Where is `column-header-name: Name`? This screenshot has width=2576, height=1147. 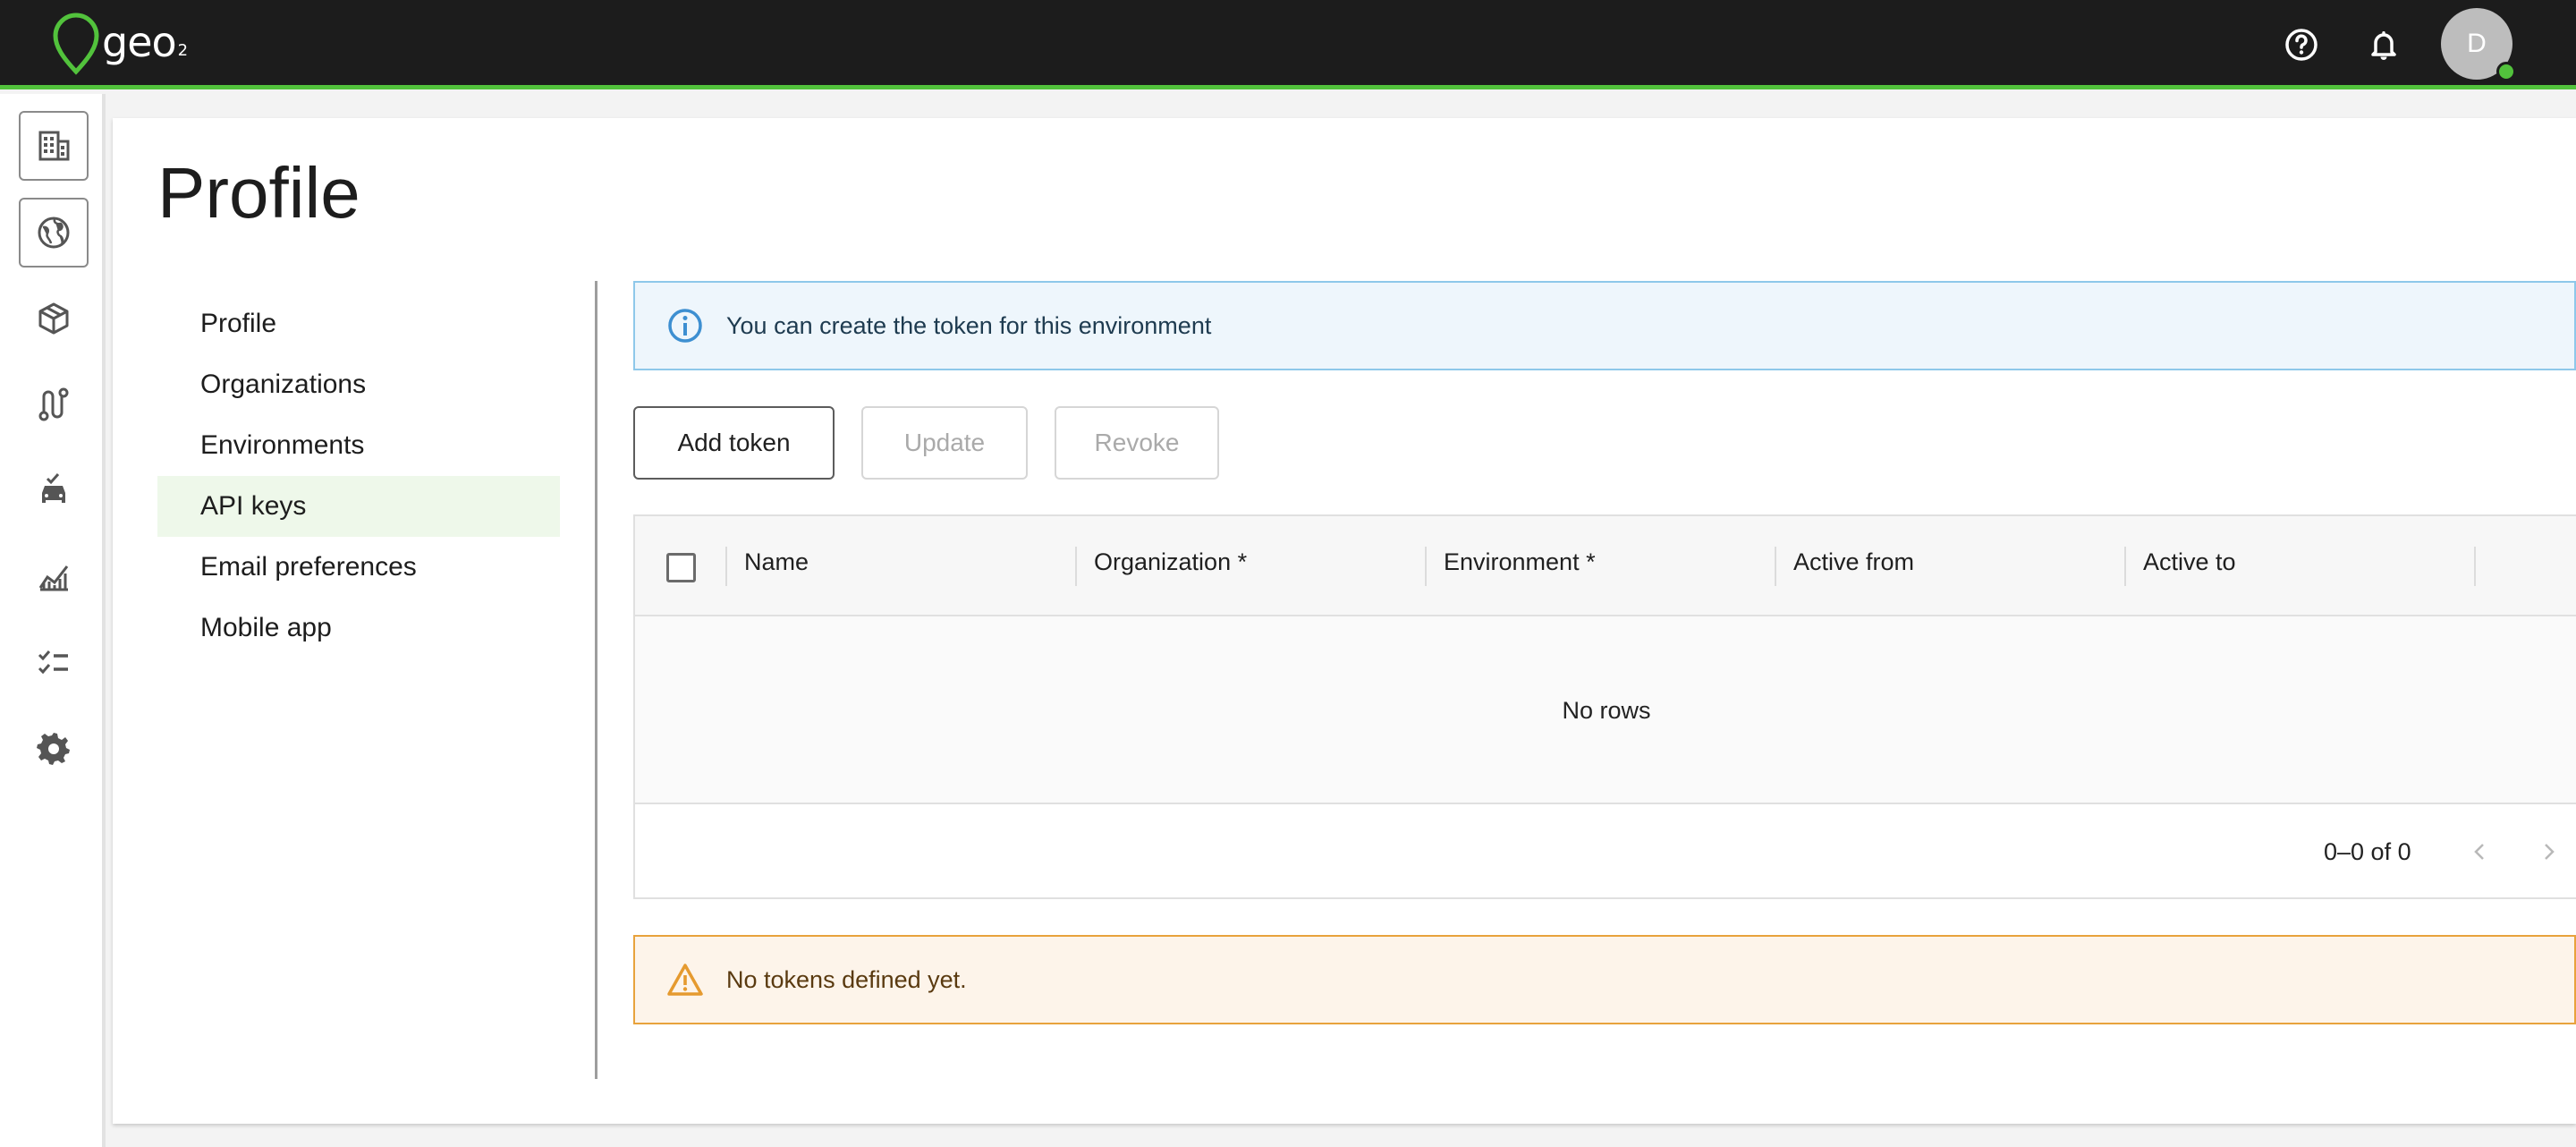
column-header-name: Name is located at coordinates (776, 562).